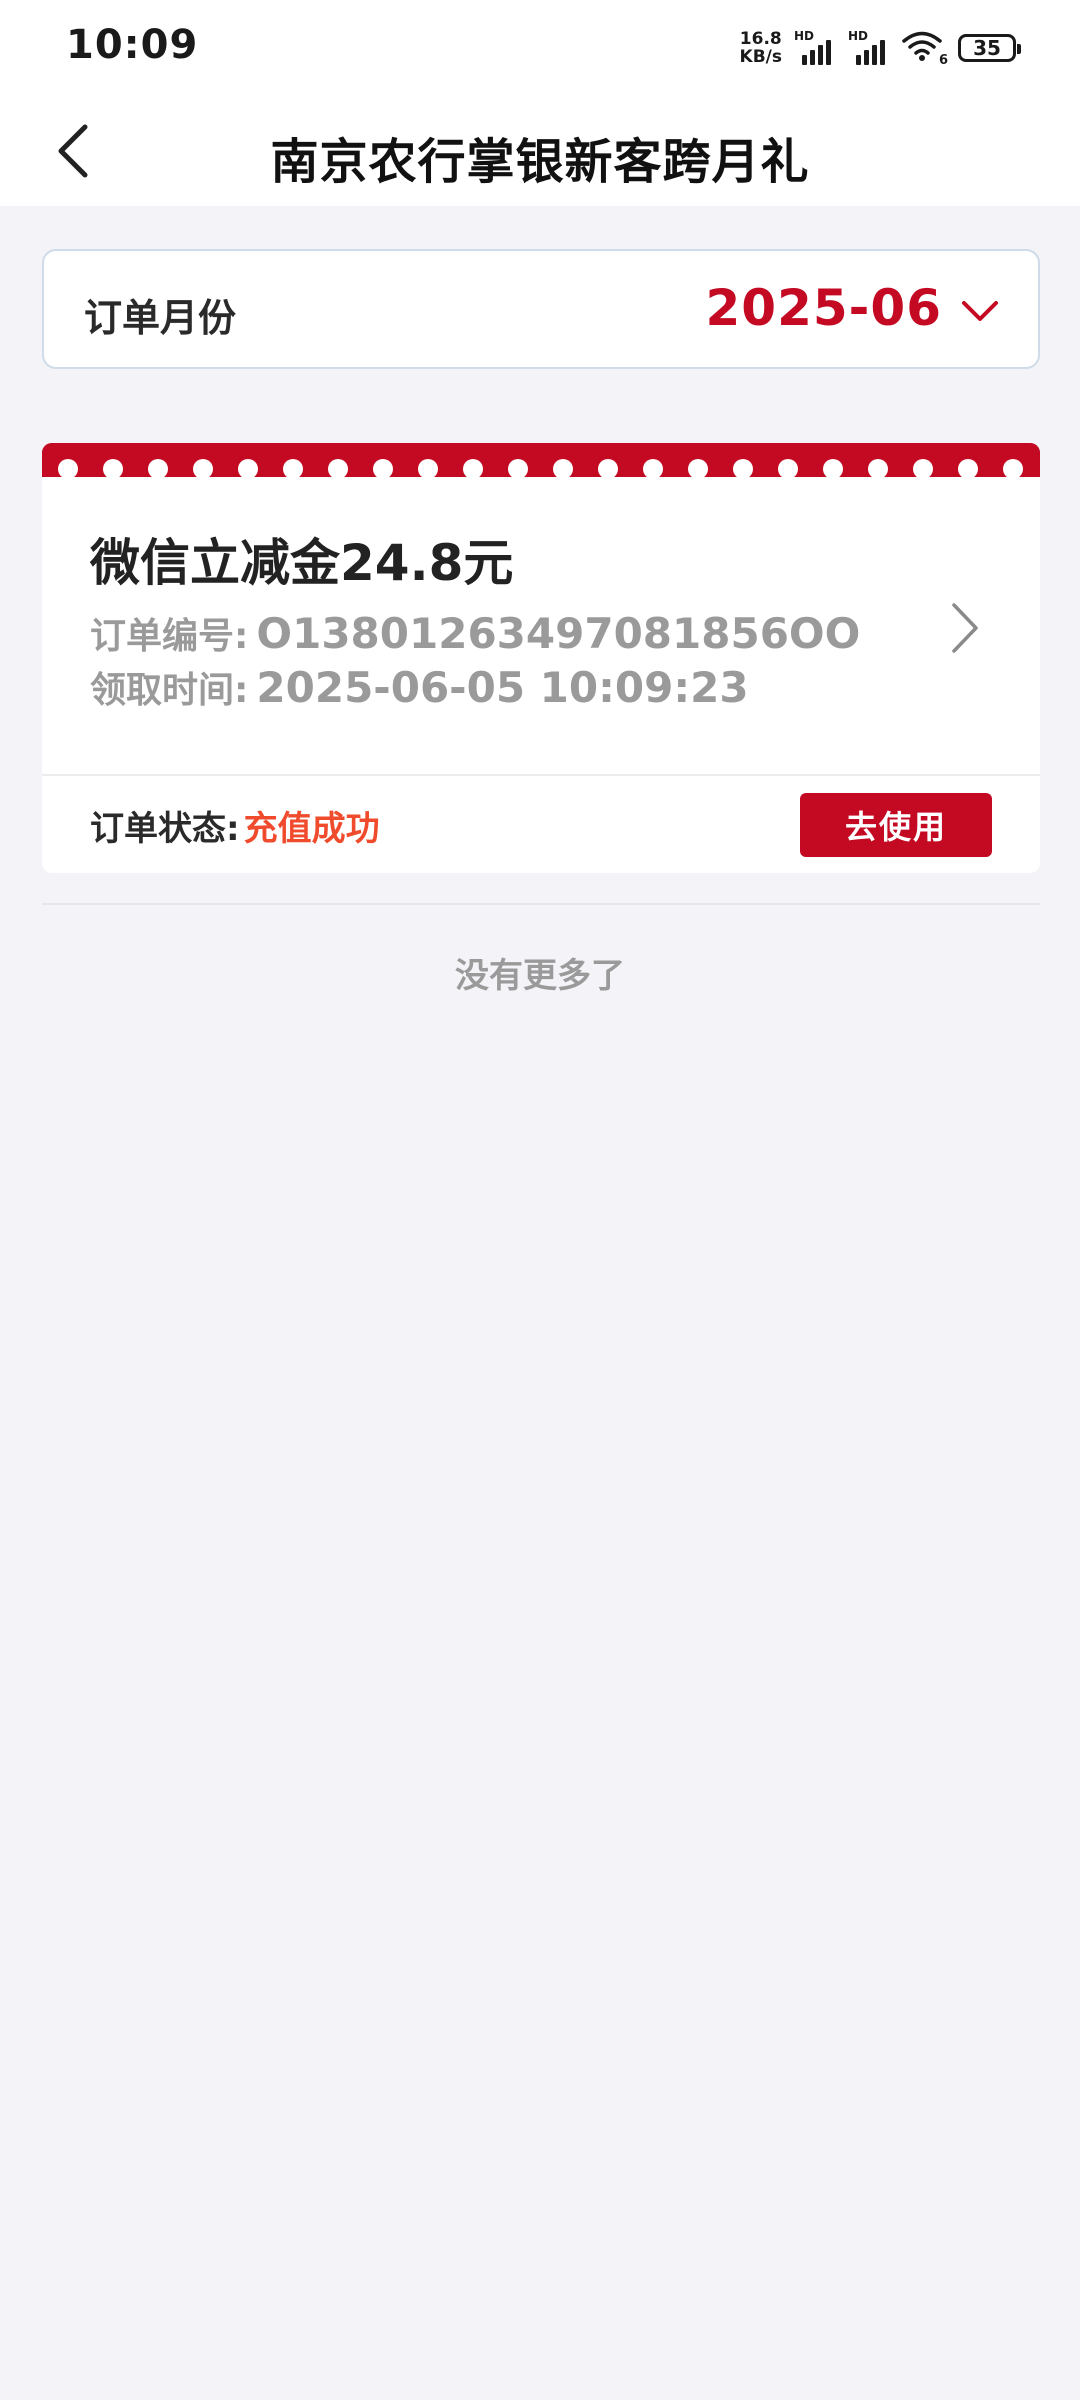 This screenshot has width=1080, height=2400. Describe the element at coordinates (311, 829) in the screenshot. I see `order-status-value: 充值成功` at that location.